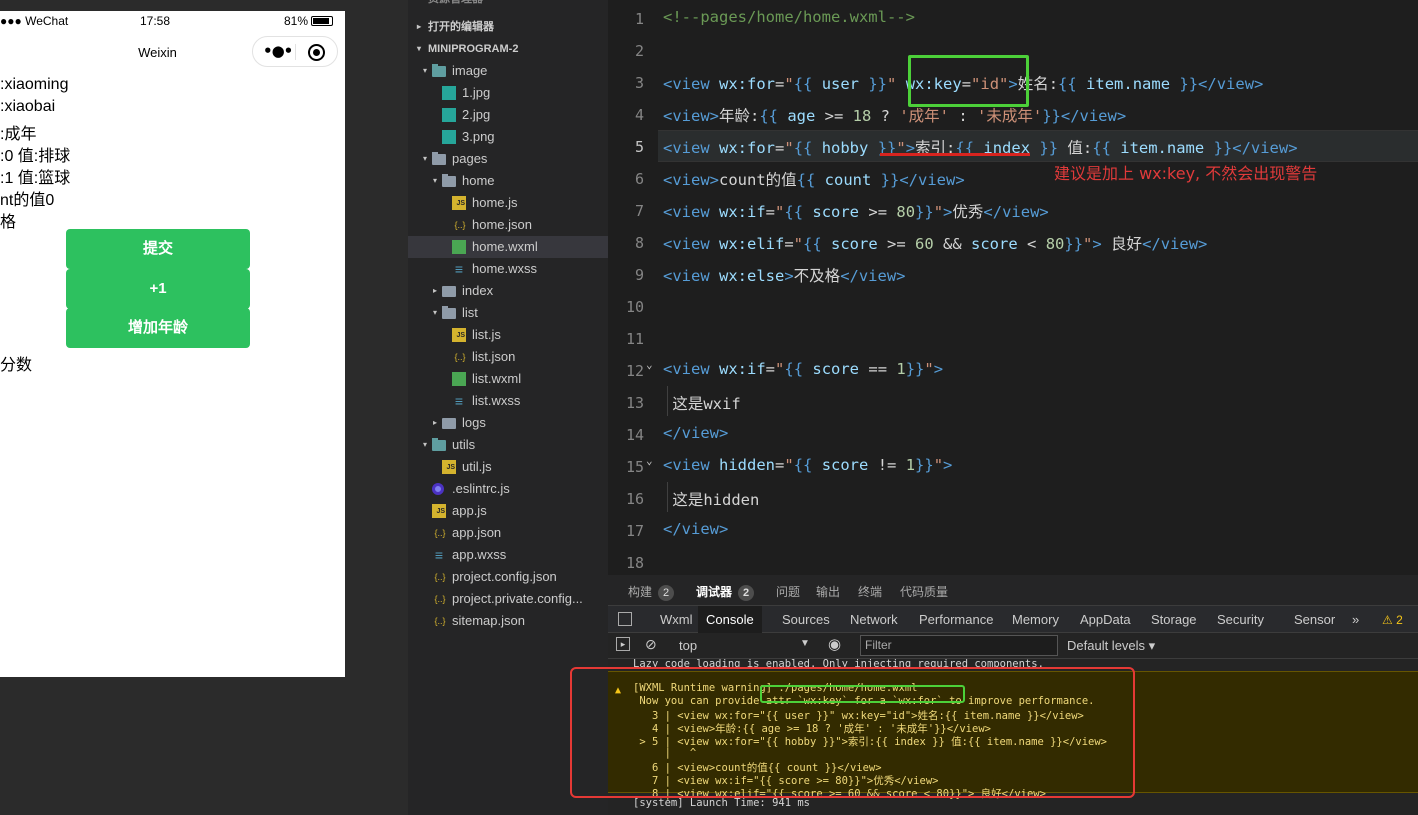 This screenshot has width=1418, height=815. What do you see at coordinates (676, 619) in the screenshot?
I see `devtools-tab-wxml: Wxml` at bounding box center [676, 619].